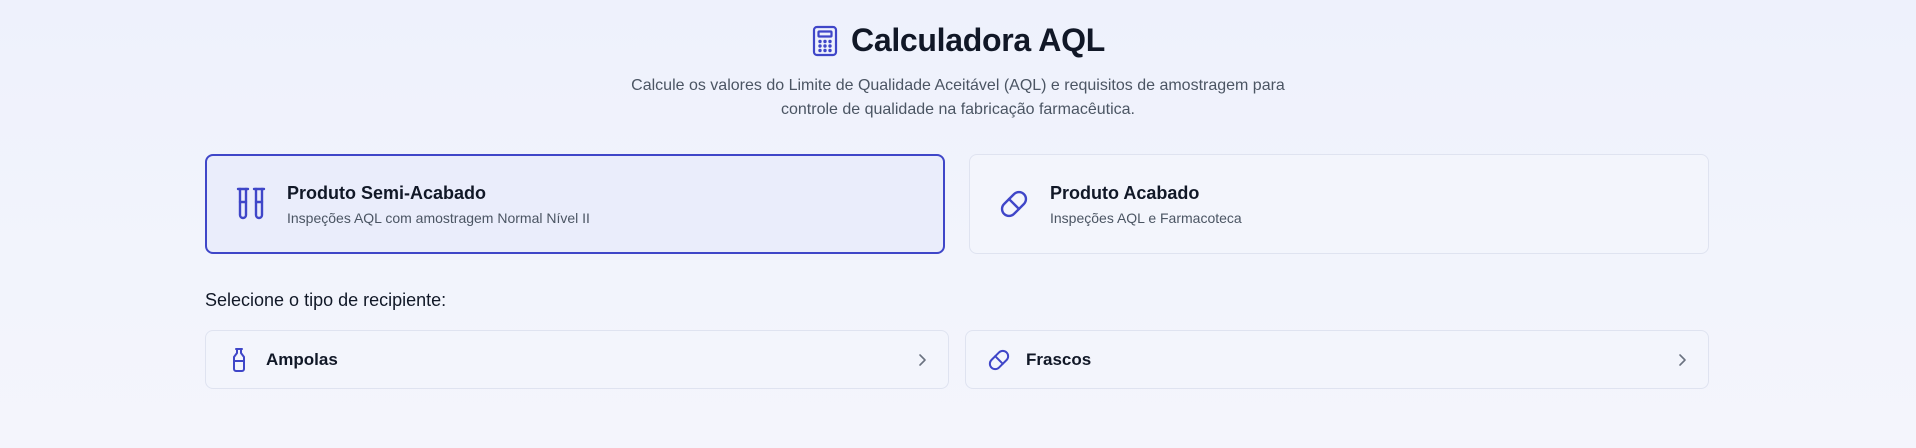 The width and height of the screenshot is (1916, 448). I want to click on header: Calculadora AQL, so click(958, 40).